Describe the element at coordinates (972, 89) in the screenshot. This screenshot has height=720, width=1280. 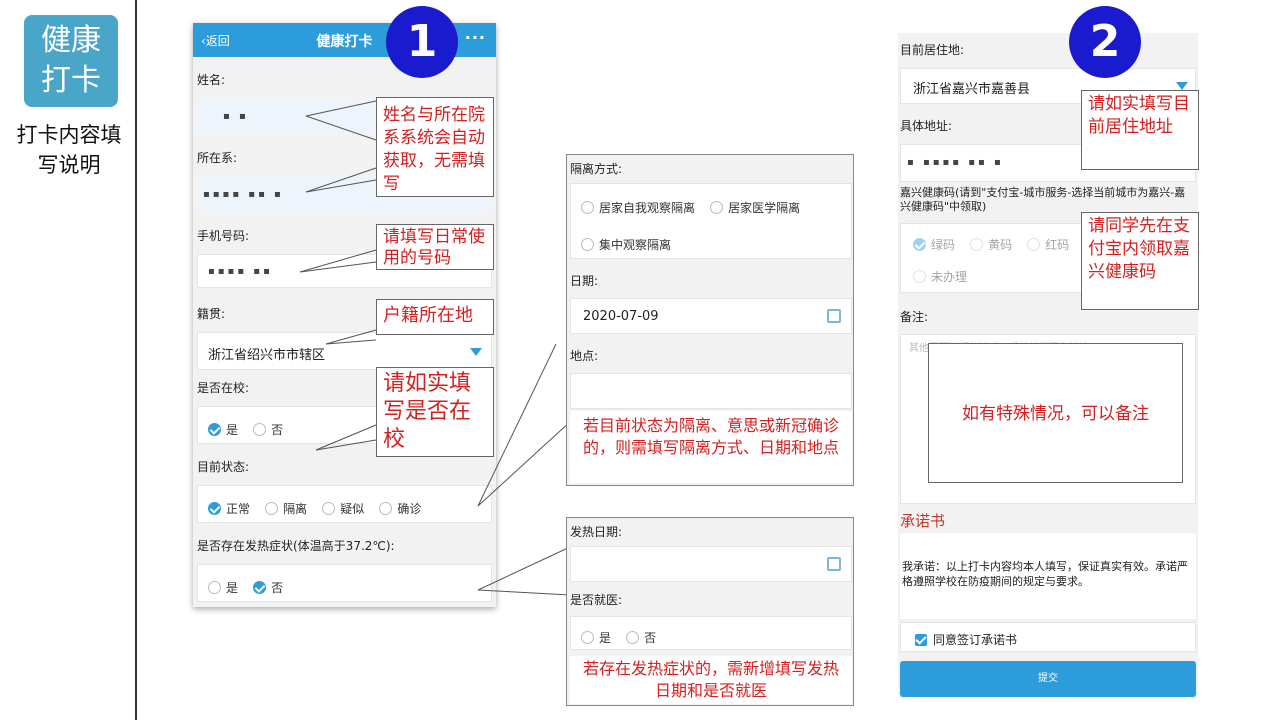
I see `residence-value: 浙江省嘉兴市嘉善县` at that location.